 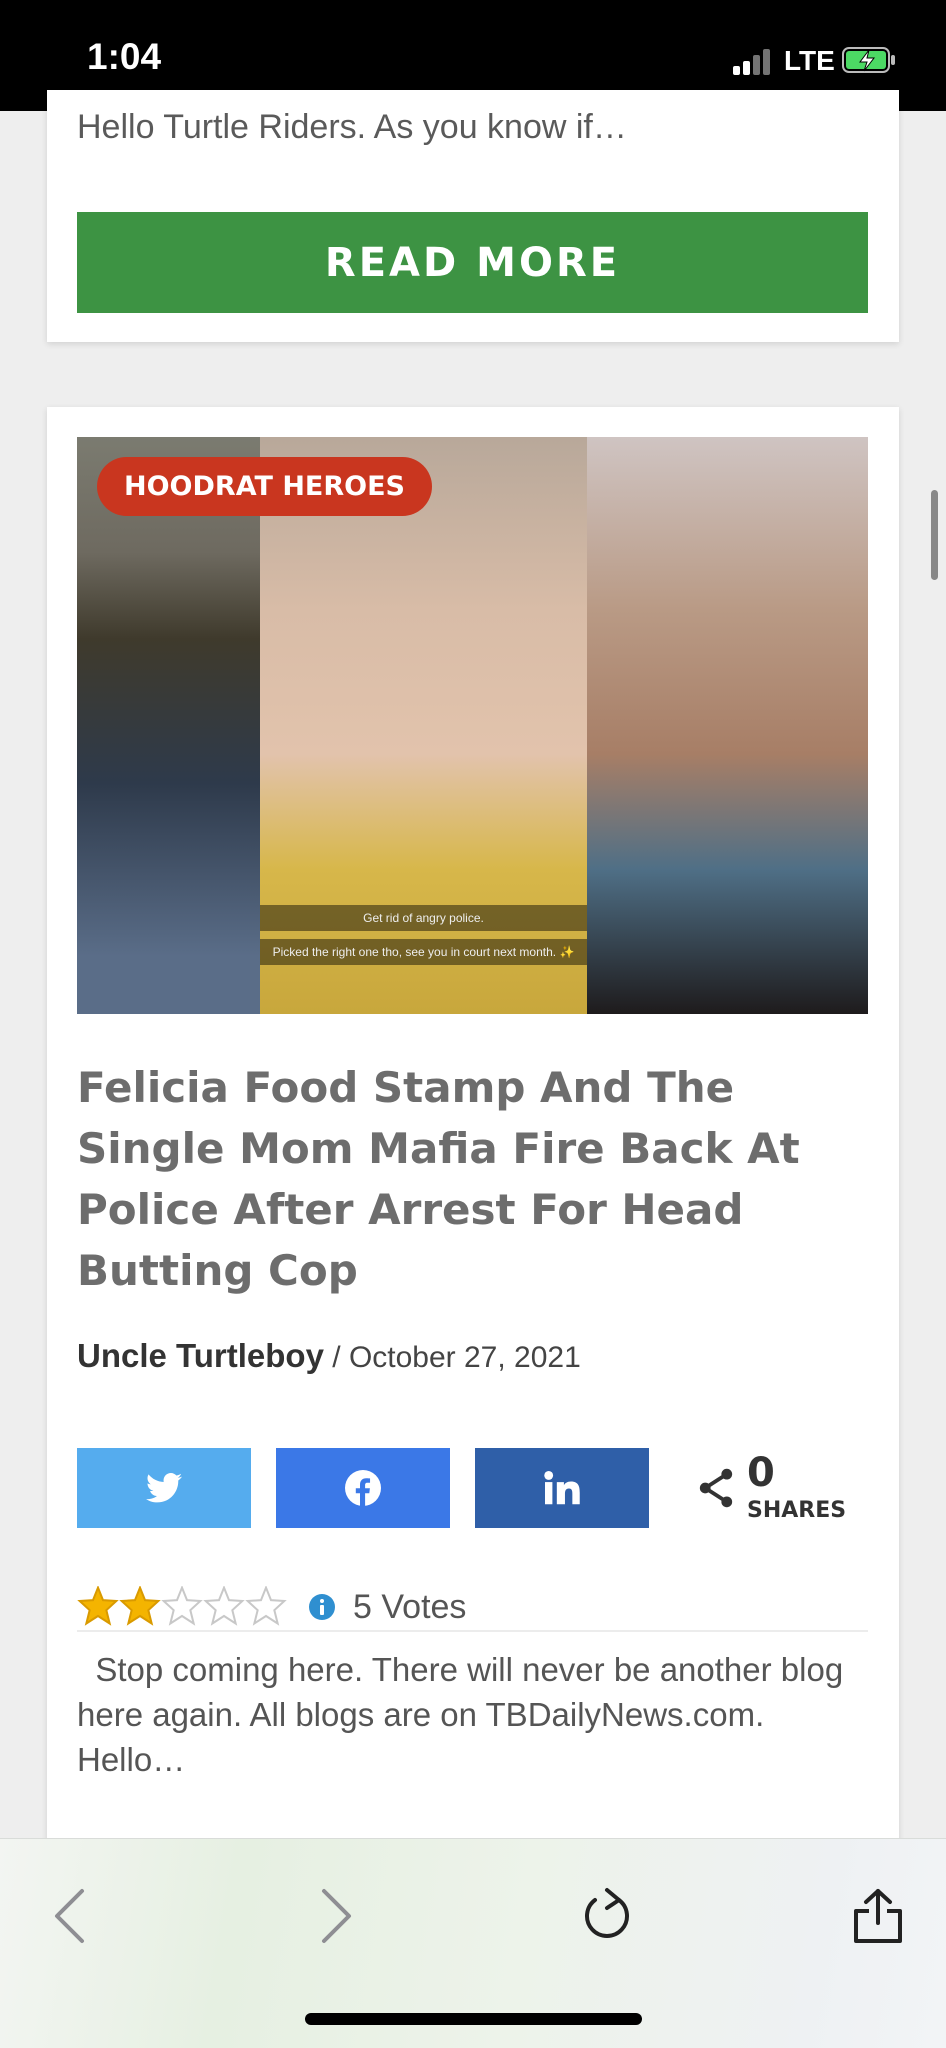 What do you see at coordinates (264, 486) in the screenshot?
I see `category-badge: HOODRAT HEROES` at bounding box center [264, 486].